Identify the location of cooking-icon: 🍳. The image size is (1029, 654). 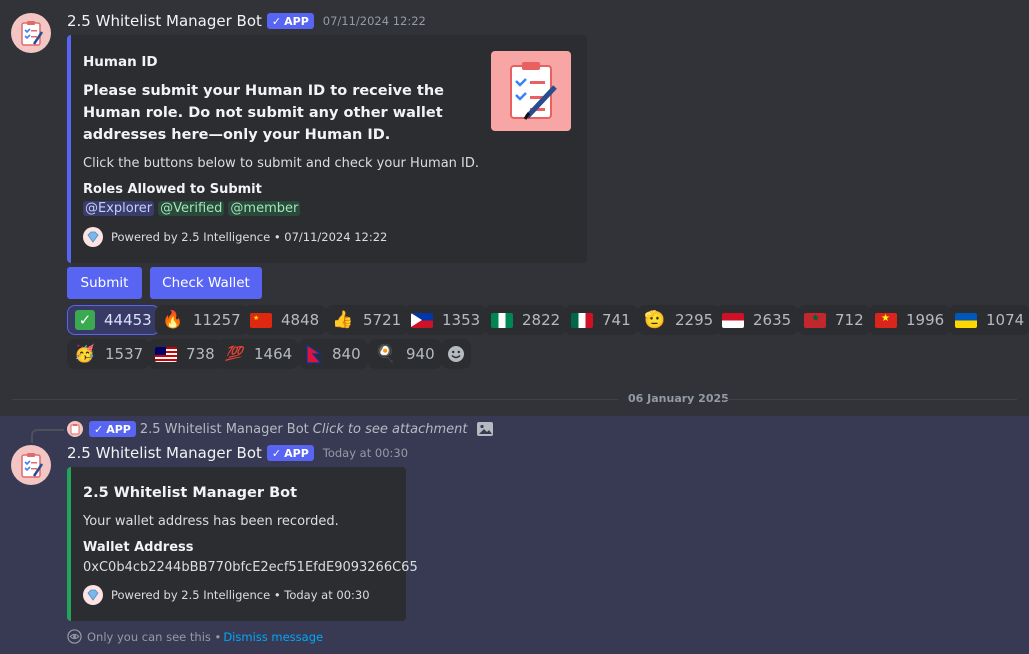
(386, 353).